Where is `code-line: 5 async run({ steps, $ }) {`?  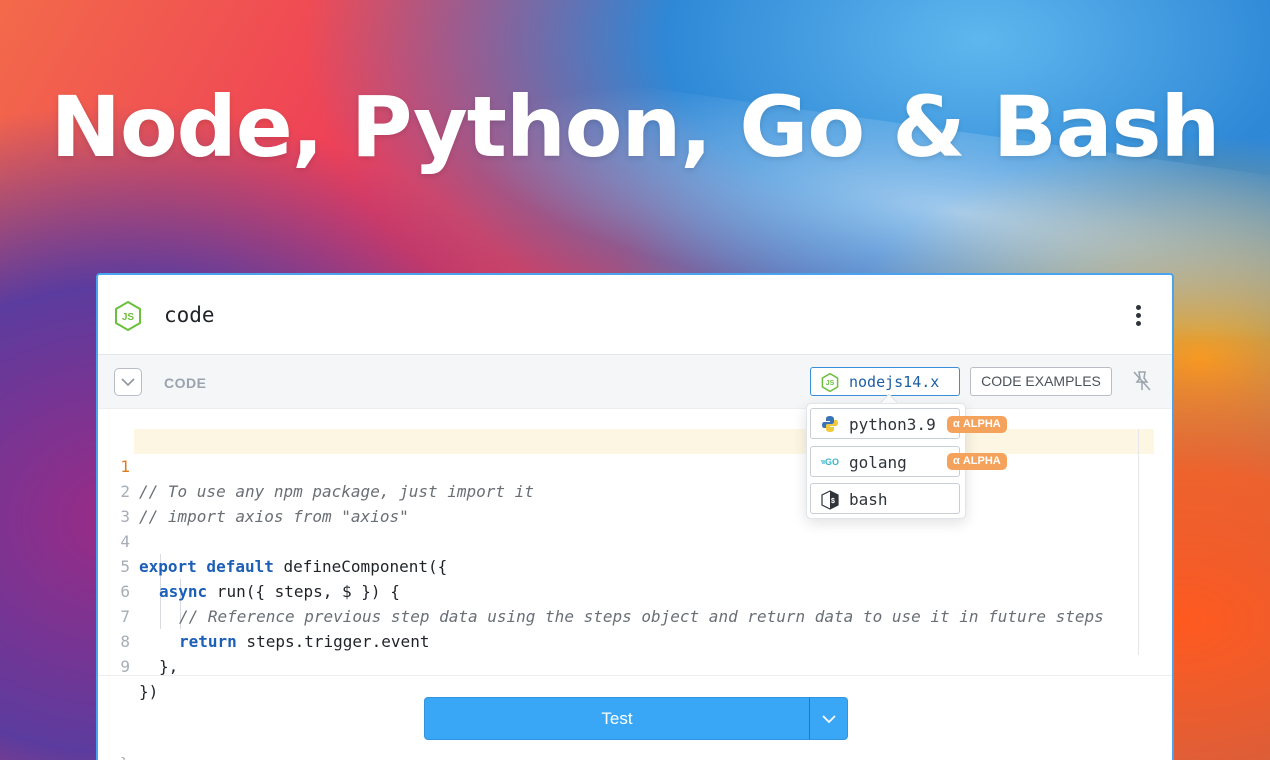 code-line: 5 async run({ steps, $ }) { is located at coordinates (248, 565).